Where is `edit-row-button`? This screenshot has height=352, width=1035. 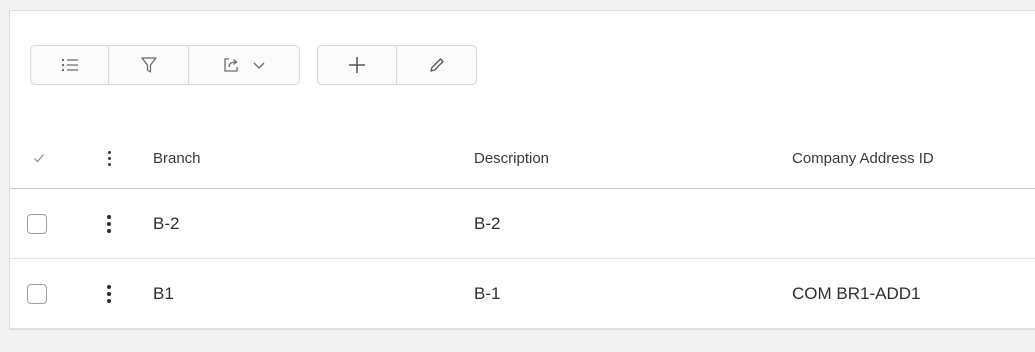 edit-row-button is located at coordinates (436, 65).